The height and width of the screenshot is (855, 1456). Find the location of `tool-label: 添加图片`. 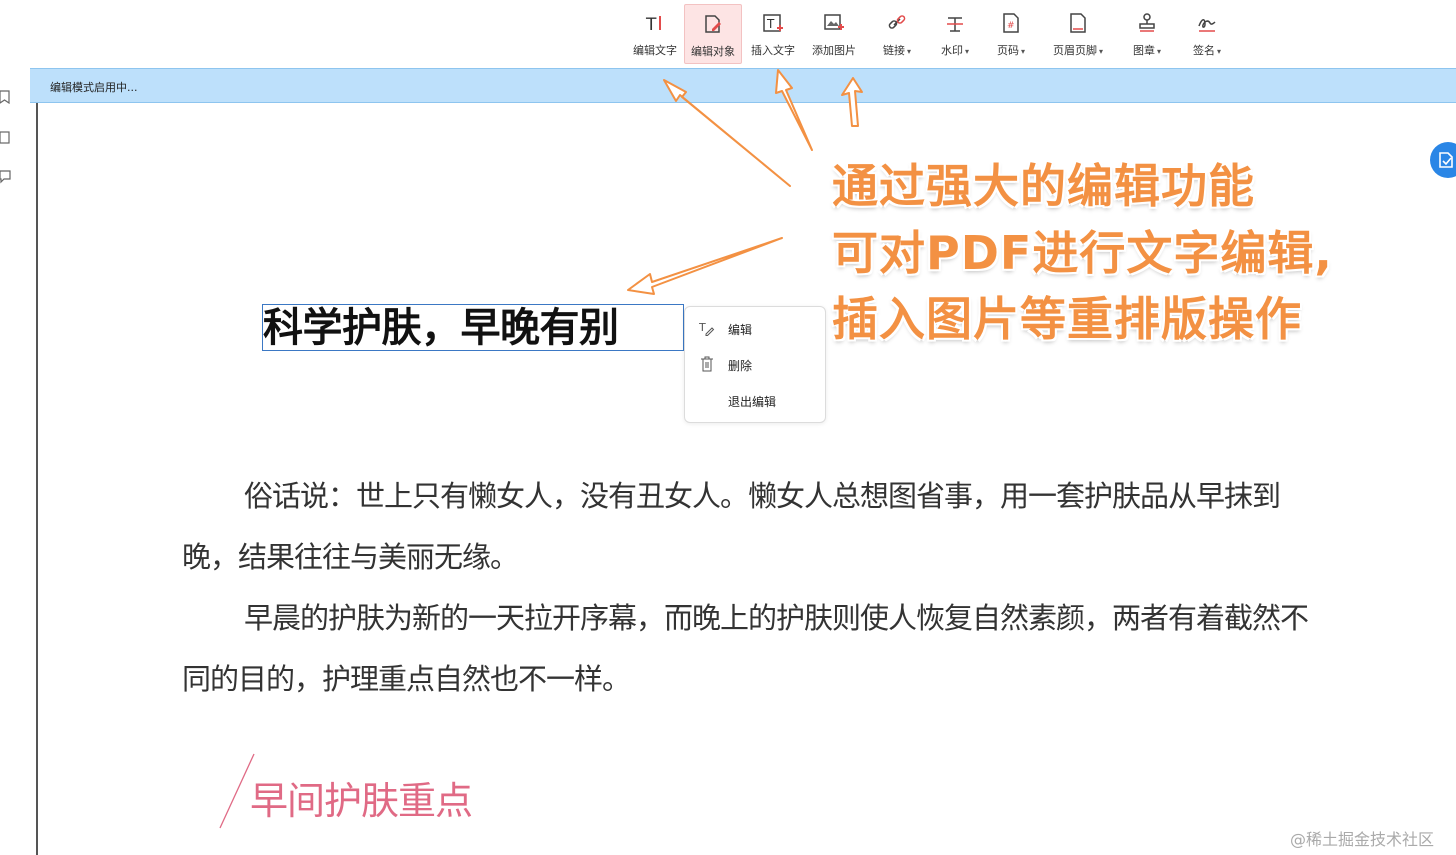

tool-label: 添加图片 is located at coordinates (834, 50).